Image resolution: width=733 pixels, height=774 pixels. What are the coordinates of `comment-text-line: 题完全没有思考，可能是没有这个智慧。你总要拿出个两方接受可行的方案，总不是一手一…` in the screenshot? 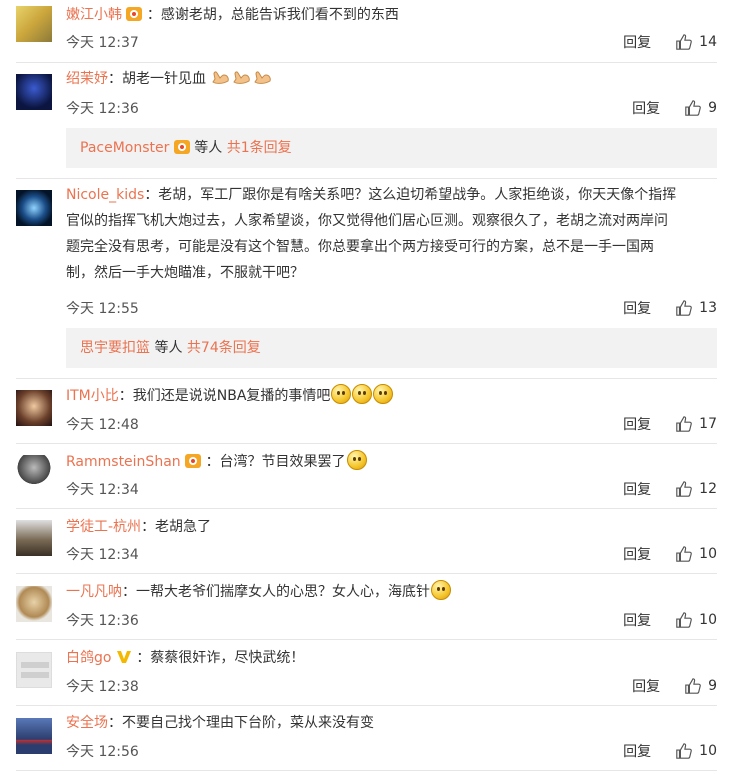 It's located at (360, 247).